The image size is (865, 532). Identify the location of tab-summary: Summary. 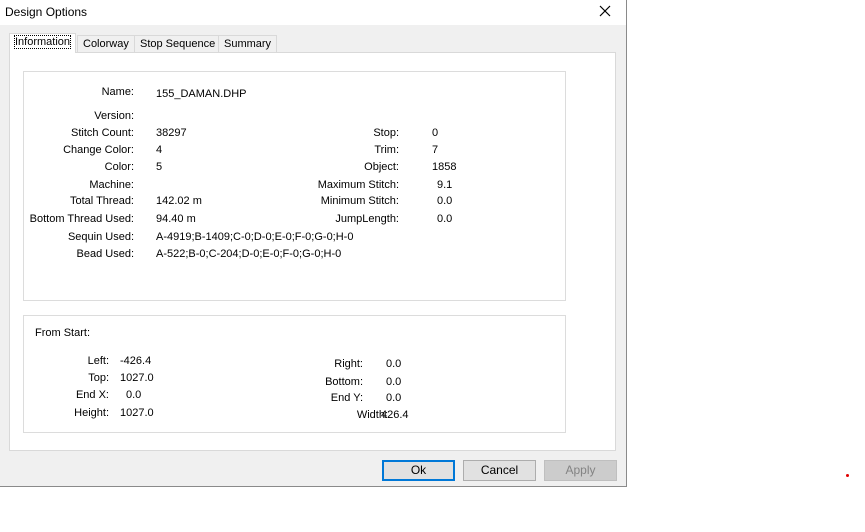
(248, 44).